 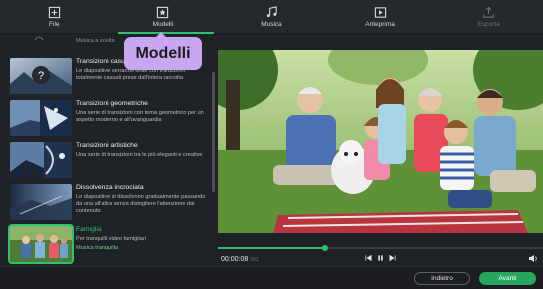 I want to click on pause-icon, so click(x=380, y=258).